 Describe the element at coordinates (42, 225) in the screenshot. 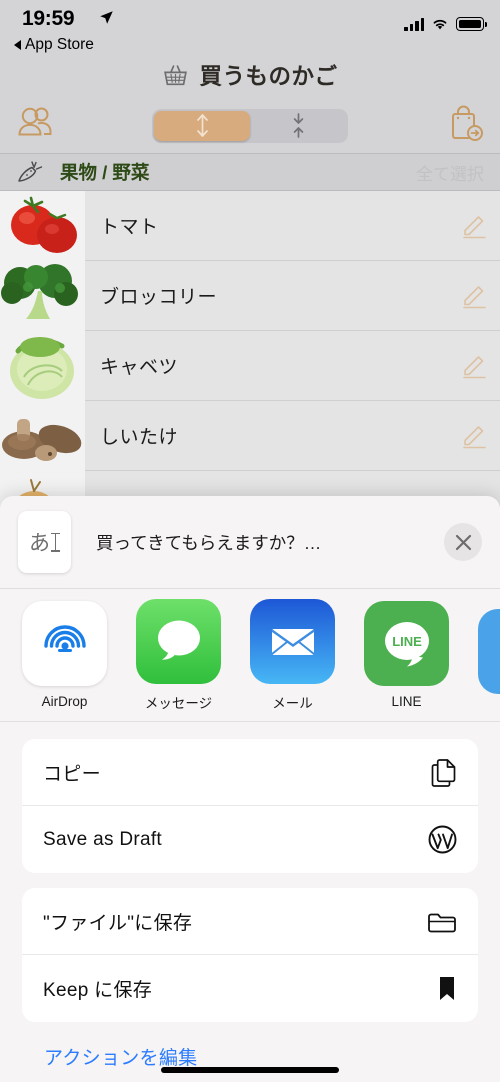

I see `tomato-photo` at that location.